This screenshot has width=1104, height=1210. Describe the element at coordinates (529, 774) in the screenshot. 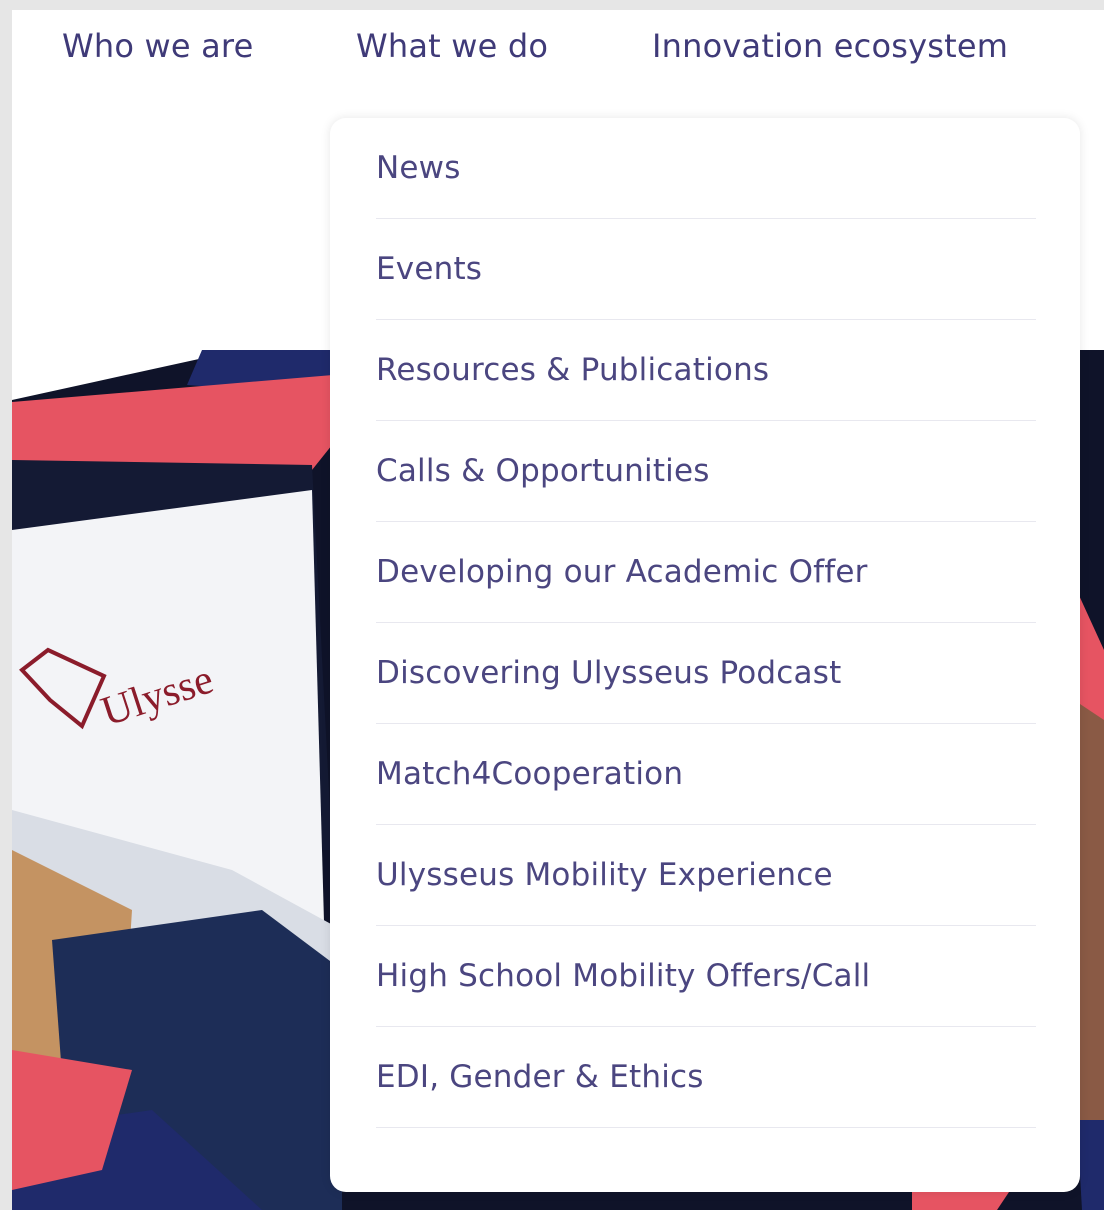

I see `menu-link-match4cooperation: Match4Cooperation` at that location.